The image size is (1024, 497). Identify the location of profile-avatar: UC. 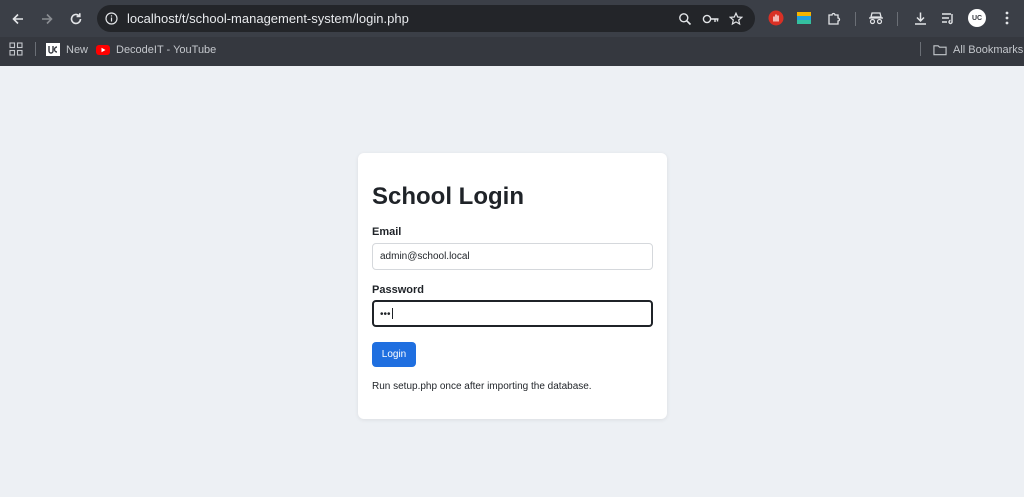
(977, 18).